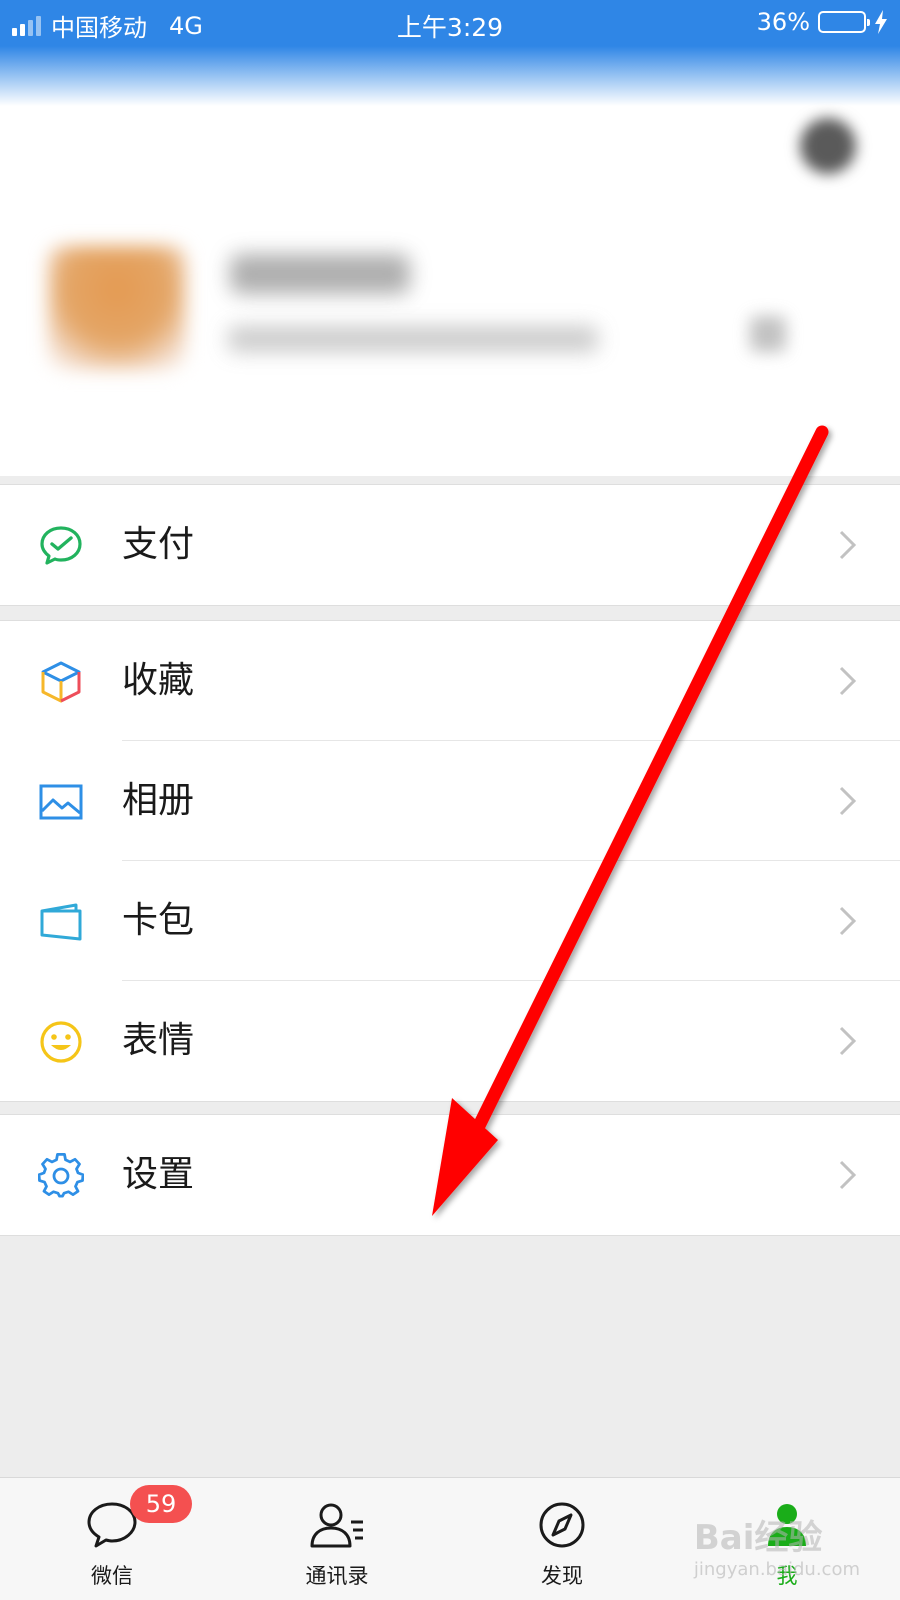 The image size is (900, 1600). I want to click on menu-item-label: 相册, so click(158, 800).